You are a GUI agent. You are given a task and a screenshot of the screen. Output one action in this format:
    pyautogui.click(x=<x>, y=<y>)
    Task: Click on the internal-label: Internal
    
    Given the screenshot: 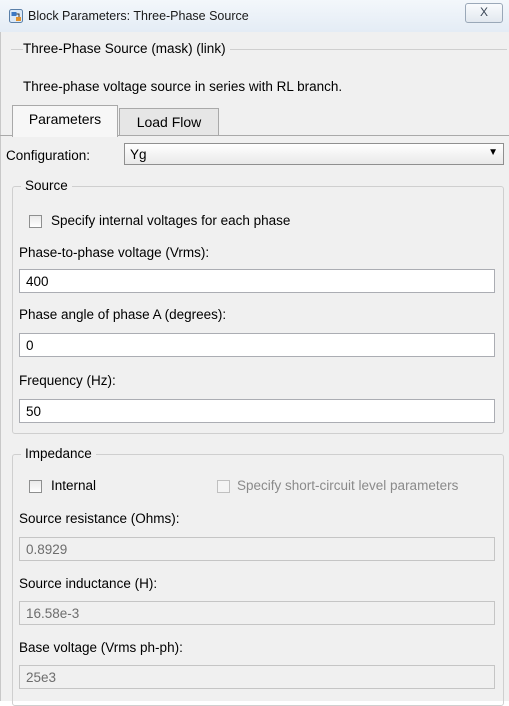 What is the action you would take?
    pyautogui.click(x=74, y=485)
    